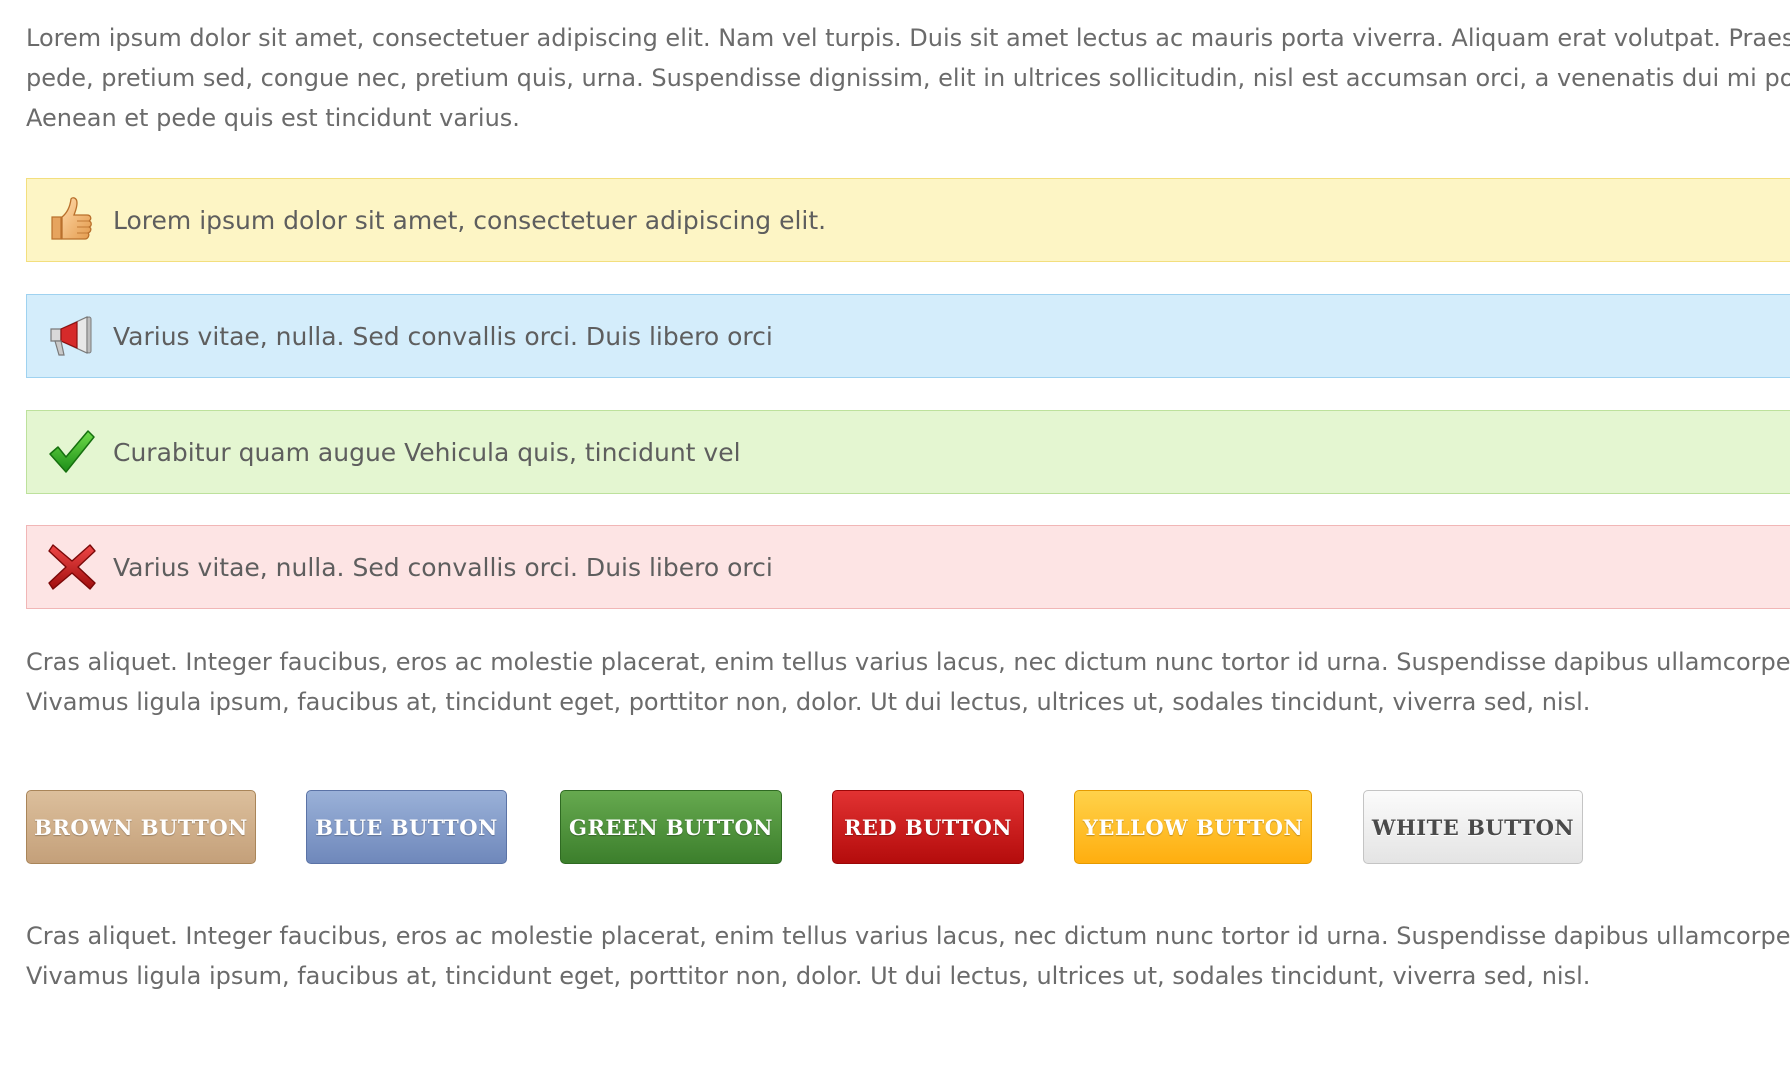 This screenshot has width=1790, height=1082. What do you see at coordinates (406, 827) in the screenshot?
I see `blue-button: BLUE BUTTON` at bounding box center [406, 827].